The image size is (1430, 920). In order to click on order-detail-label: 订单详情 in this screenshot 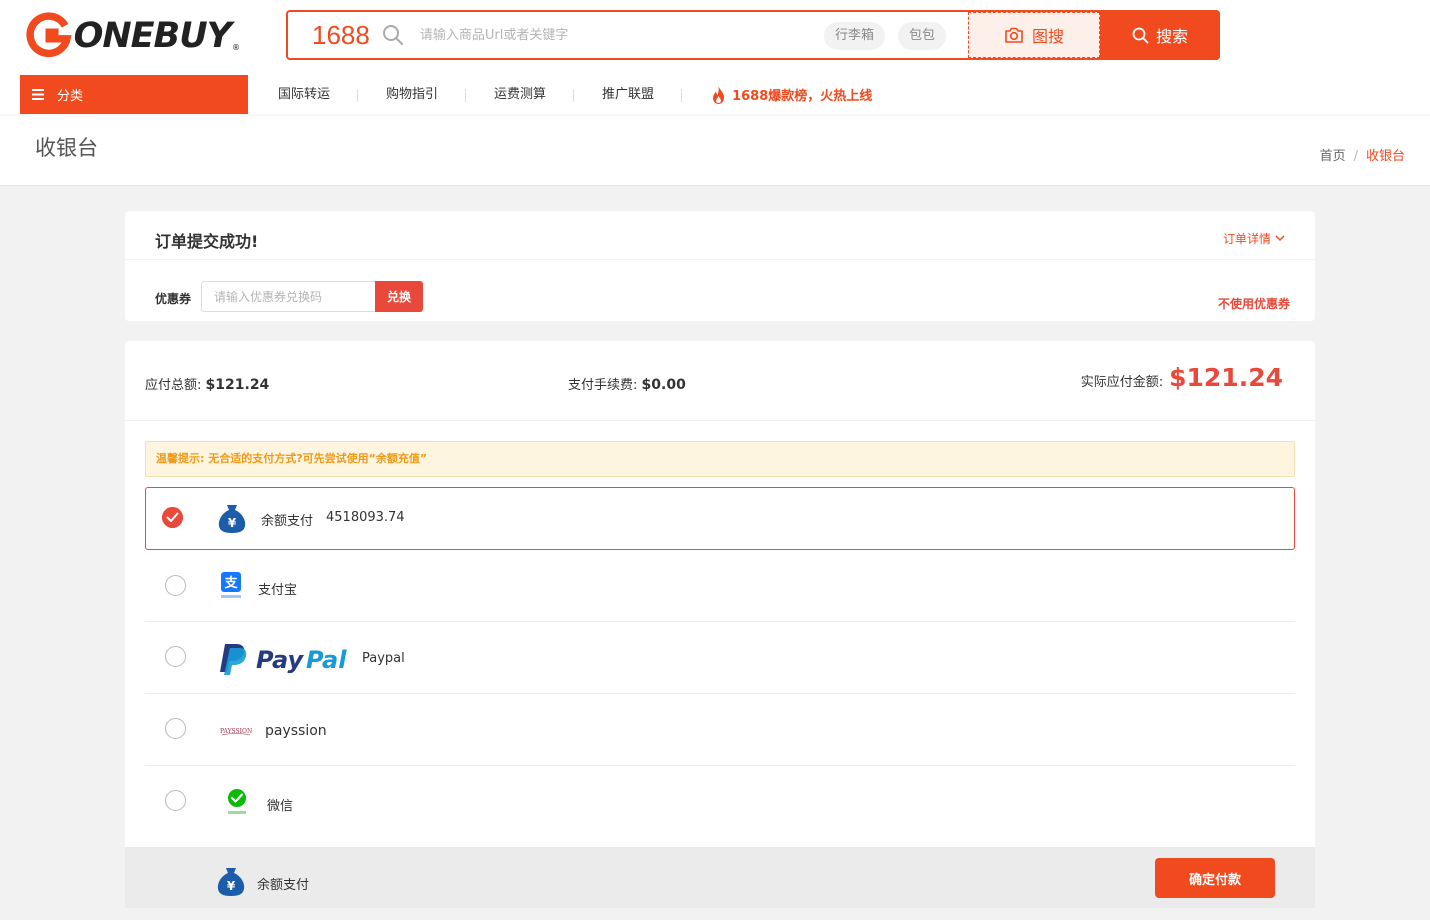, I will do `click(1246, 239)`.